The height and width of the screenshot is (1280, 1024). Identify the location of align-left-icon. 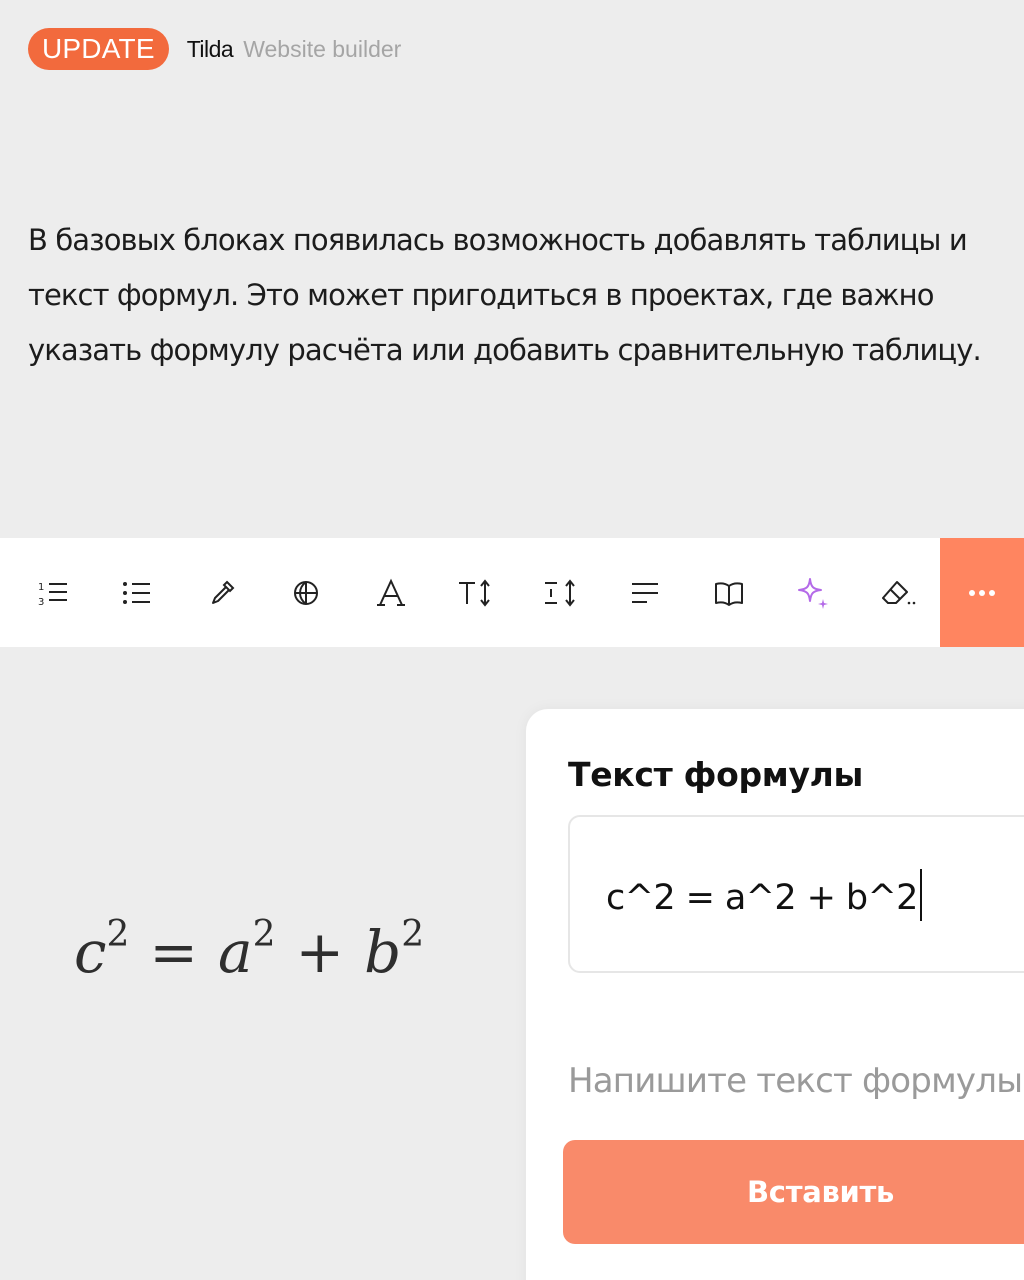
(645, 592).